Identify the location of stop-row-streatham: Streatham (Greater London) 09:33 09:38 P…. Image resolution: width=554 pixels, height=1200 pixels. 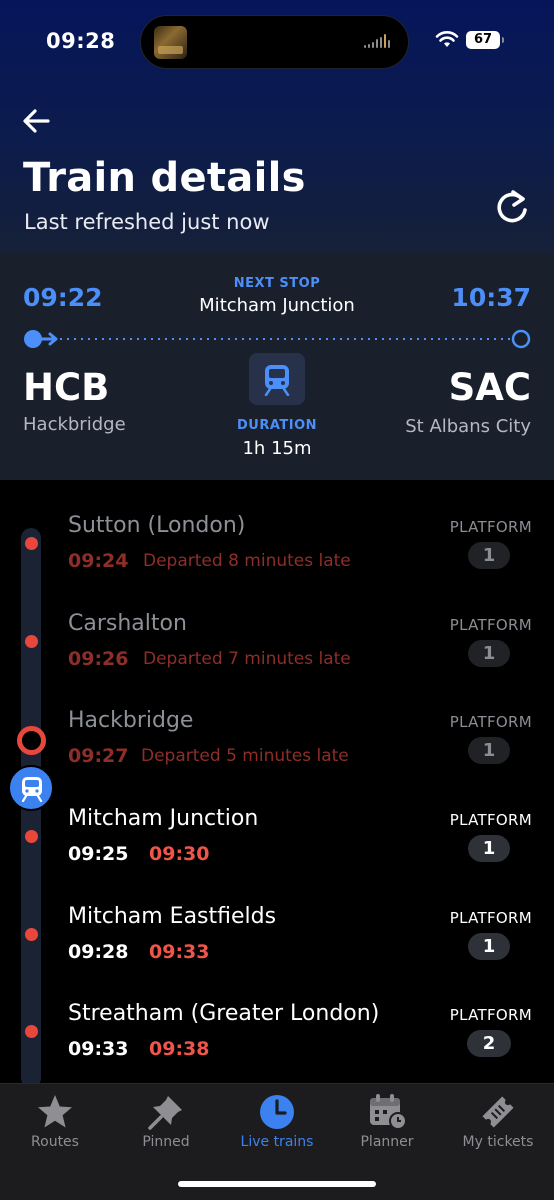
(277, 1039).